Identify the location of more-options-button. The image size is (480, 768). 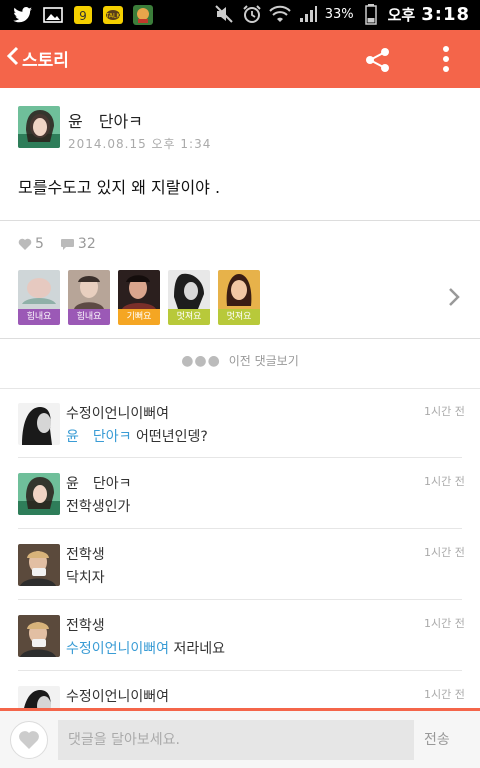
(446, 59).